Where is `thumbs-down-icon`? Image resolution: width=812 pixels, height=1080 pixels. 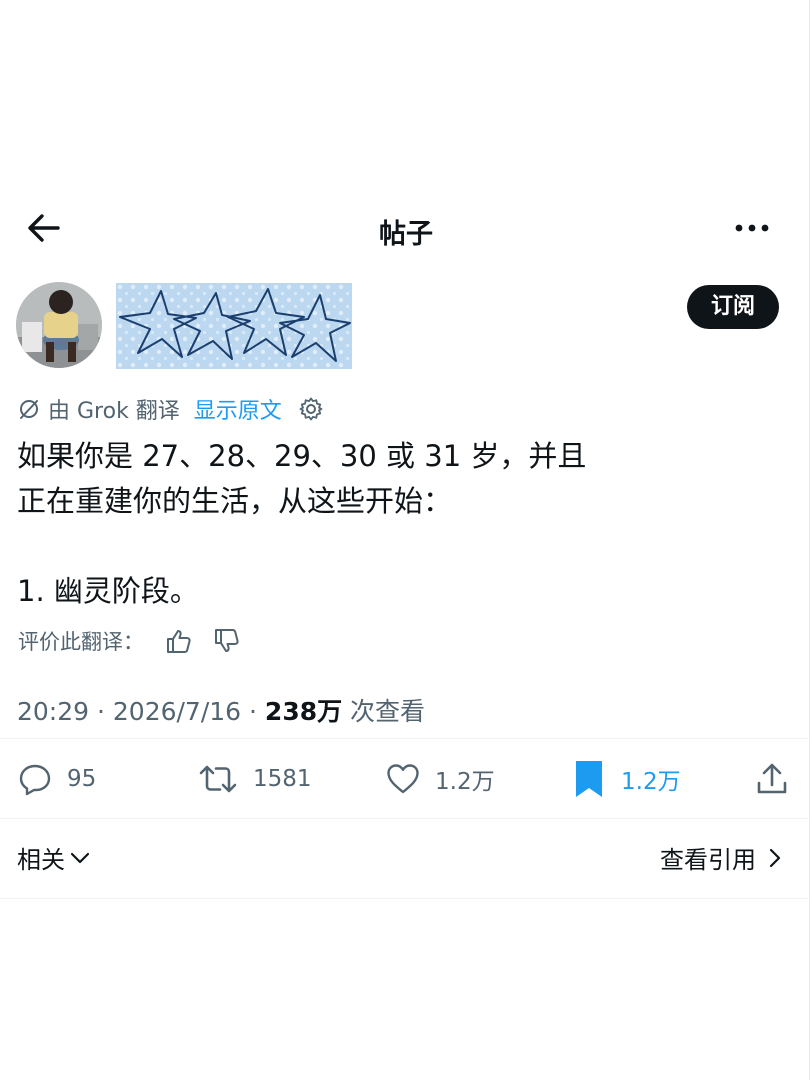
thumbs-down-icon is located at coordinates (227, 640).